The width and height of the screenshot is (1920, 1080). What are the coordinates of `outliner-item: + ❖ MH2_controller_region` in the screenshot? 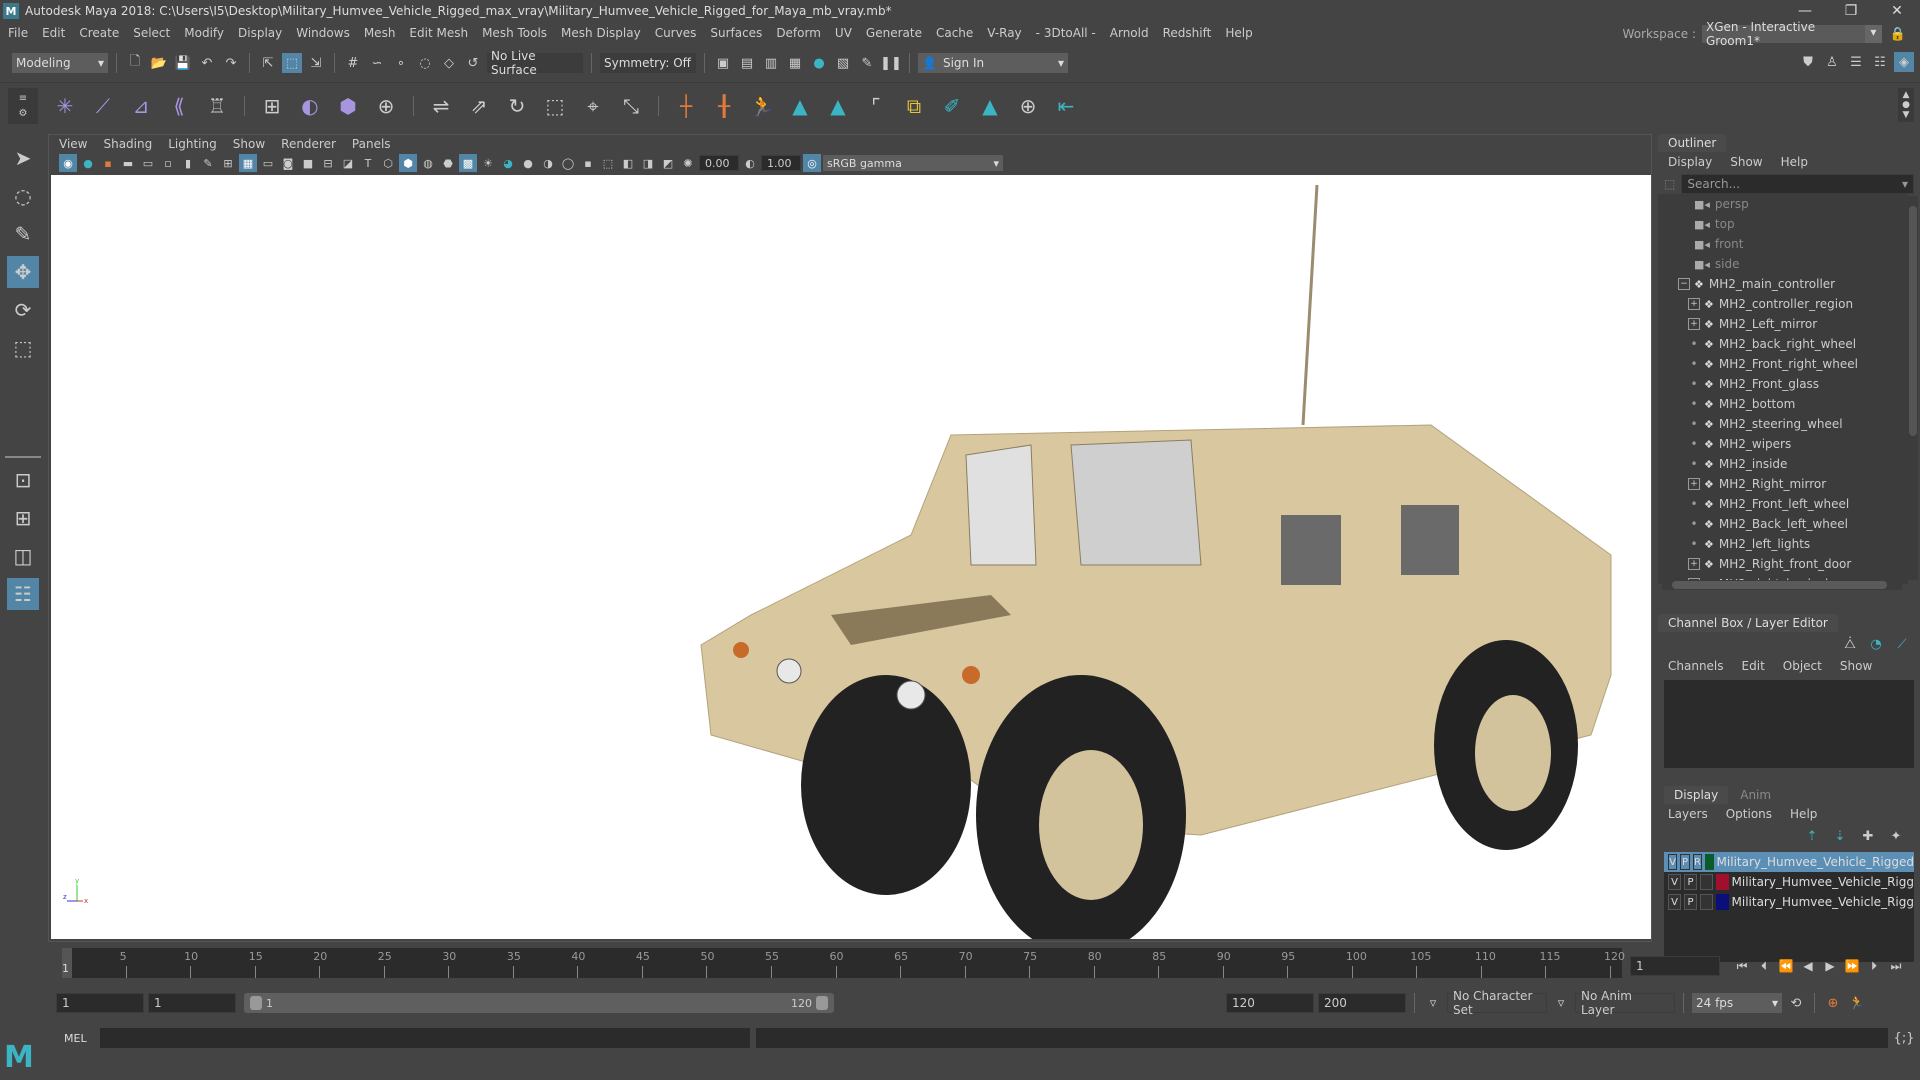 It's located at (1783, 304).